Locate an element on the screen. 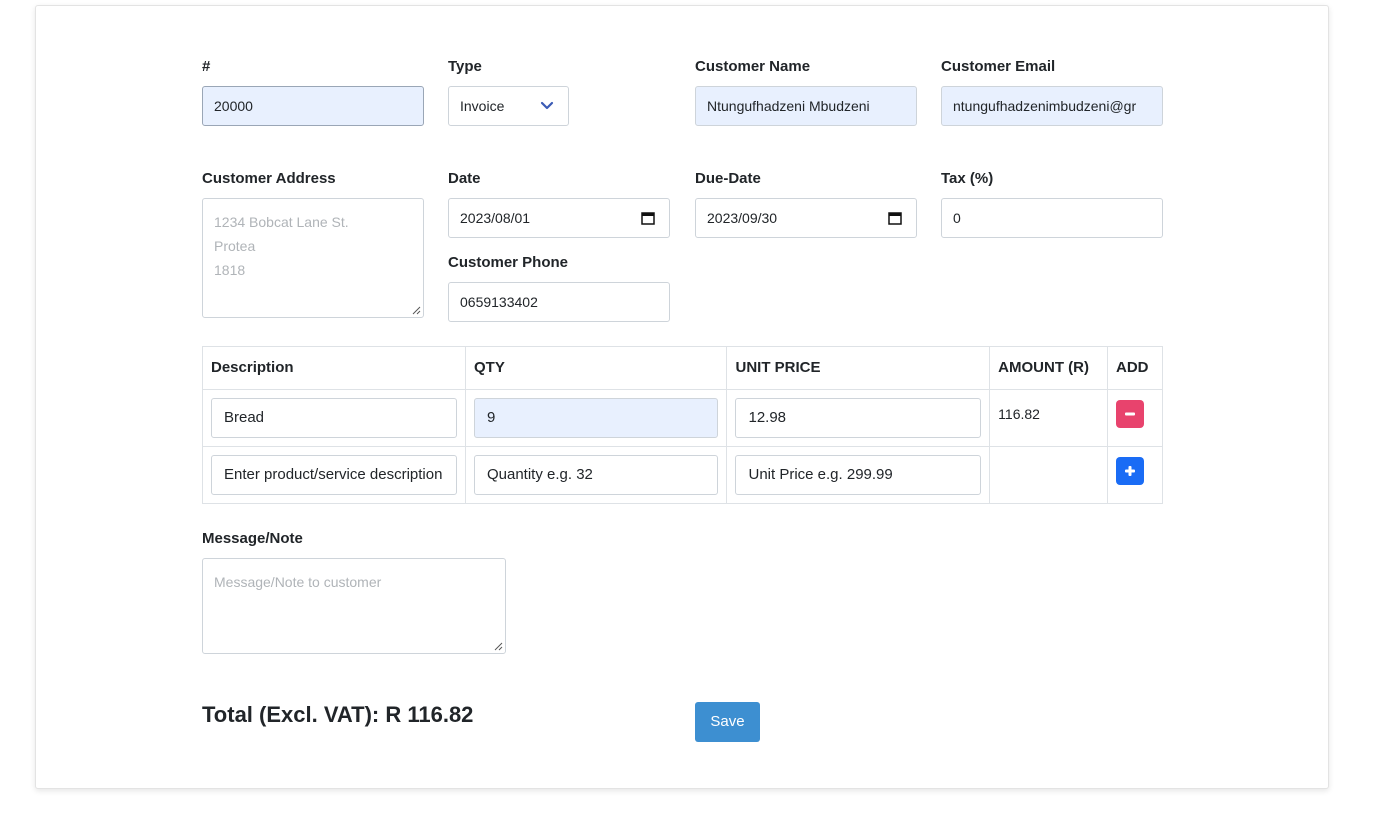  customer-phone-input: 0659133402 is located at coordinates (559, 302).